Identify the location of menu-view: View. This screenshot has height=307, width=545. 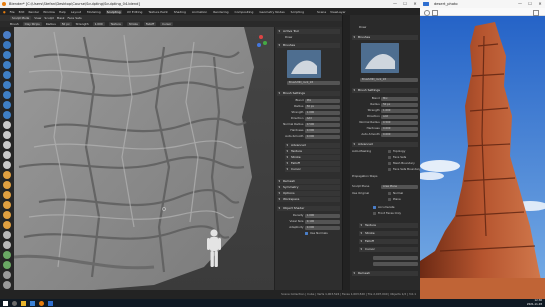
(37, 18).